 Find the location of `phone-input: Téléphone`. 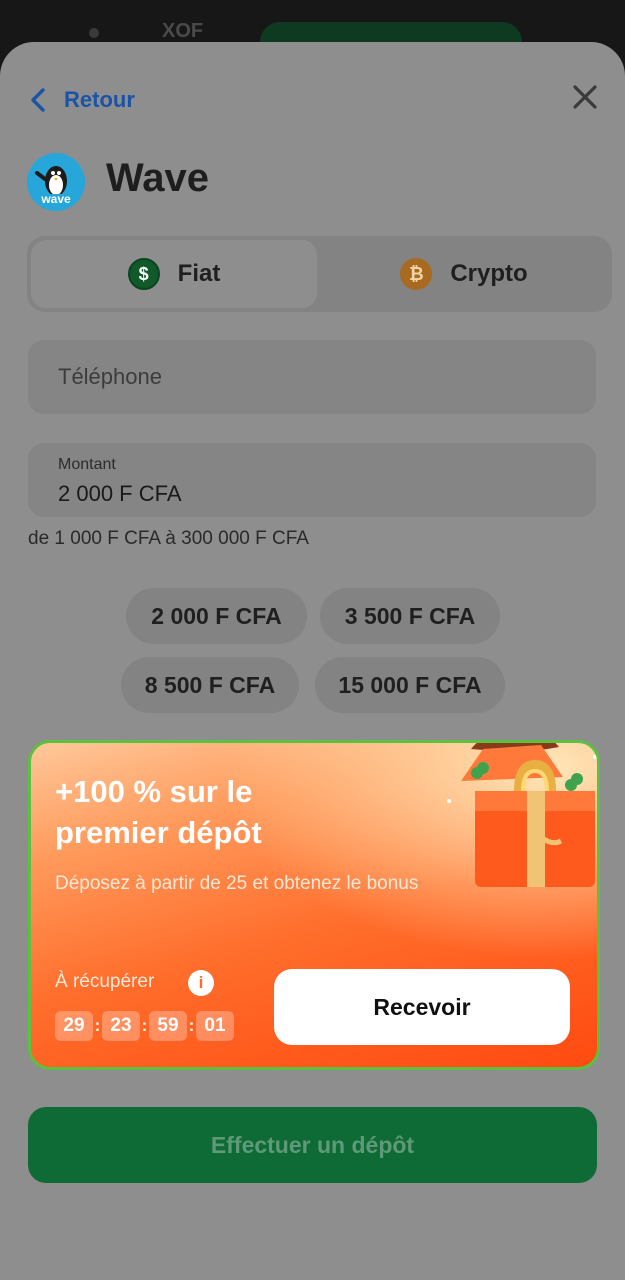

phone-input: Téléphone is located at coordinates (312, 377).